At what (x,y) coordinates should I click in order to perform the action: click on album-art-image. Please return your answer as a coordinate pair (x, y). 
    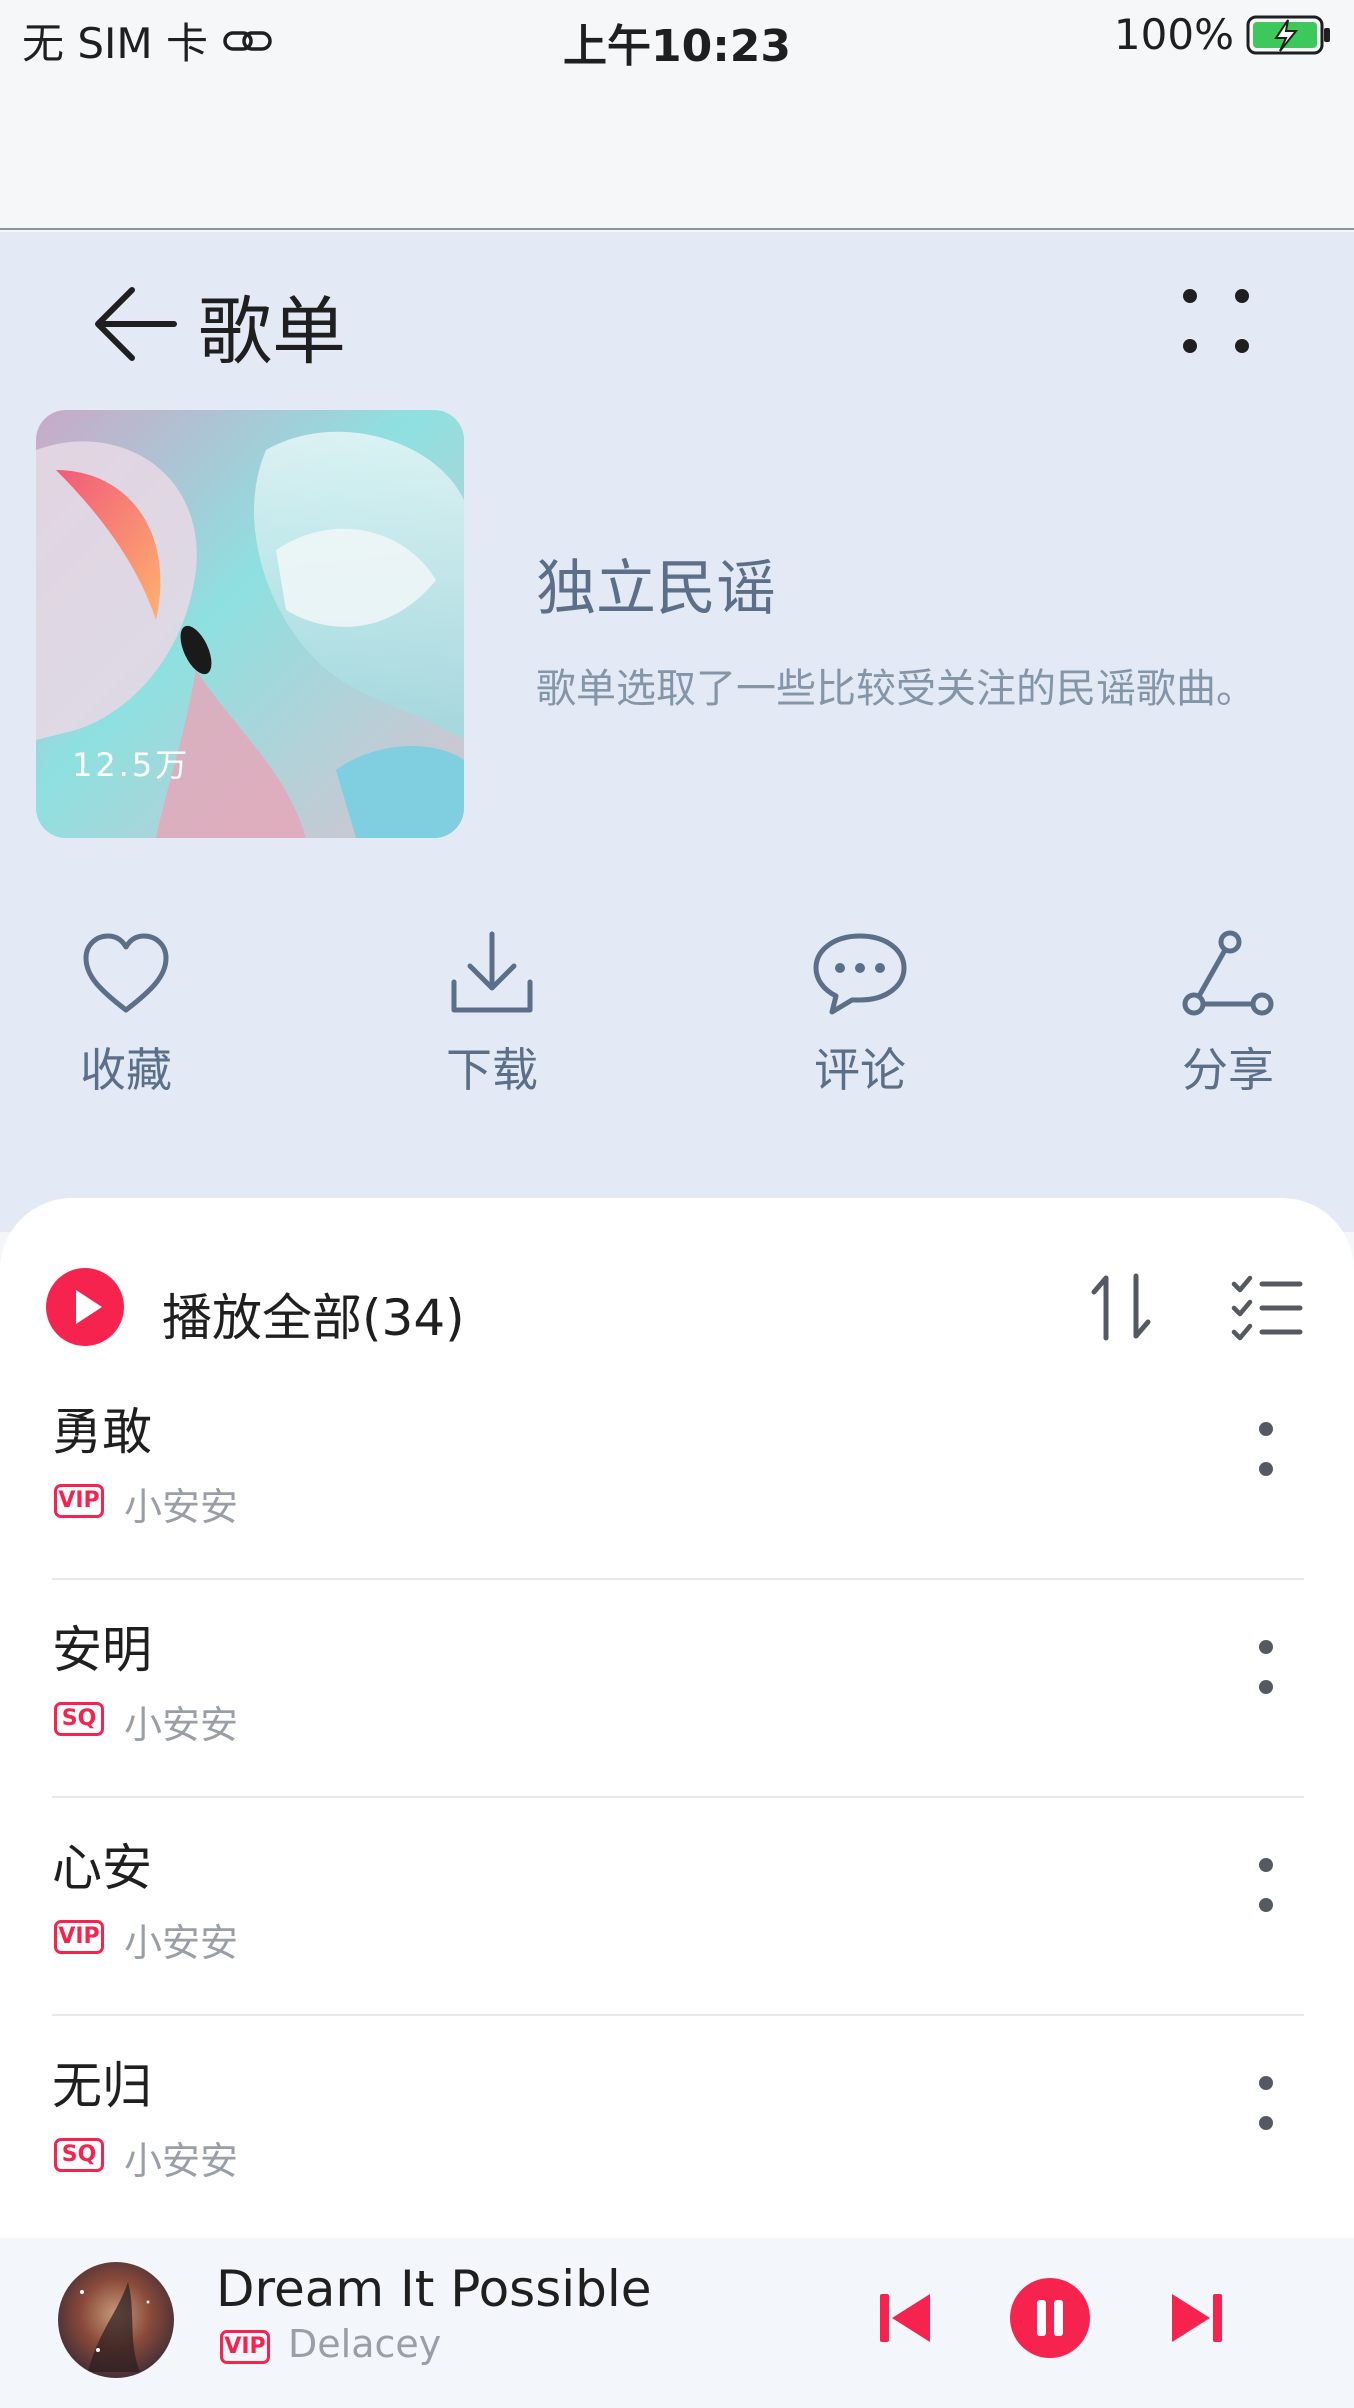
    Looking at the image, I should click on (116, 2320).